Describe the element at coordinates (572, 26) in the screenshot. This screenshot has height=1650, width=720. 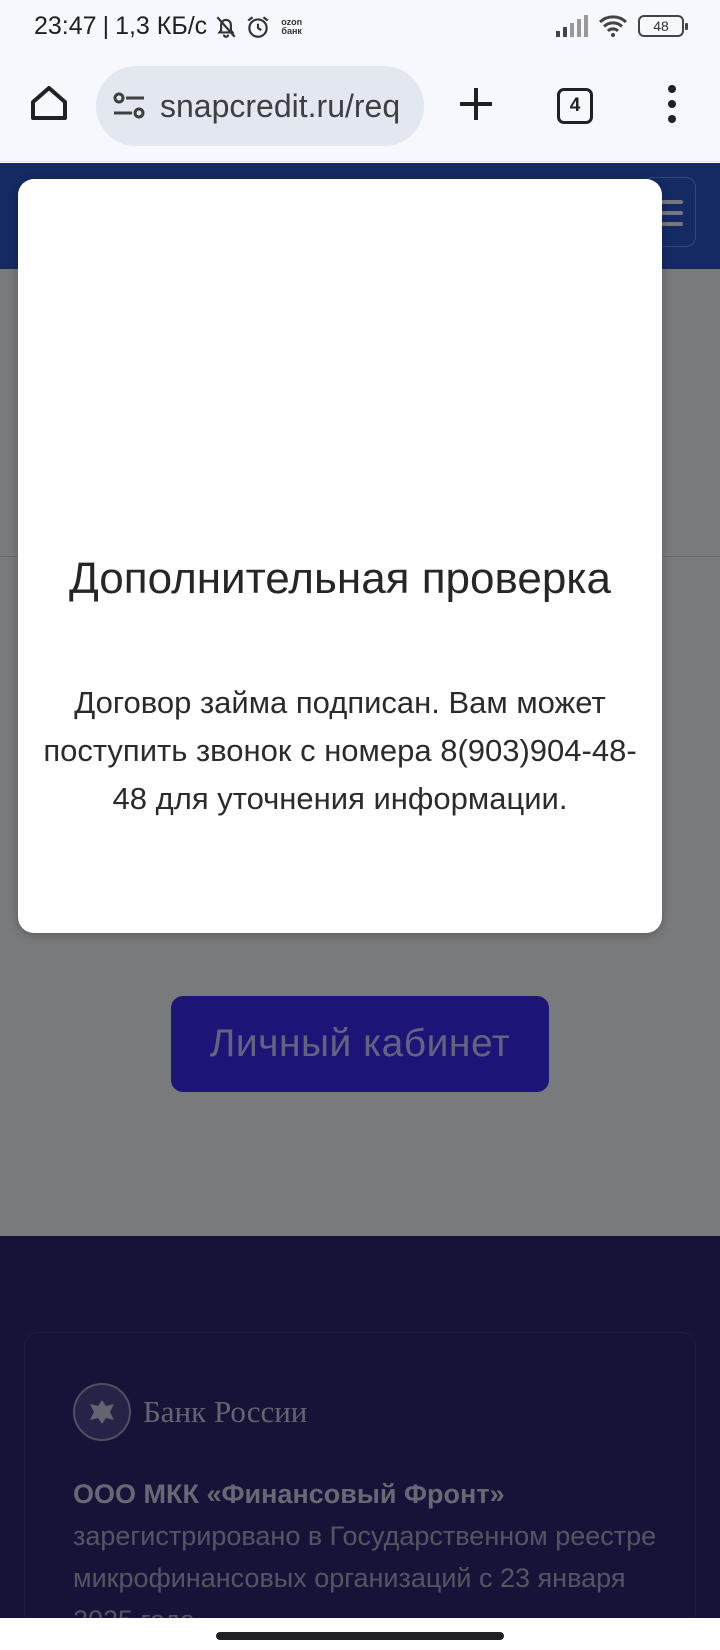
I see `signal-icon` at that location.